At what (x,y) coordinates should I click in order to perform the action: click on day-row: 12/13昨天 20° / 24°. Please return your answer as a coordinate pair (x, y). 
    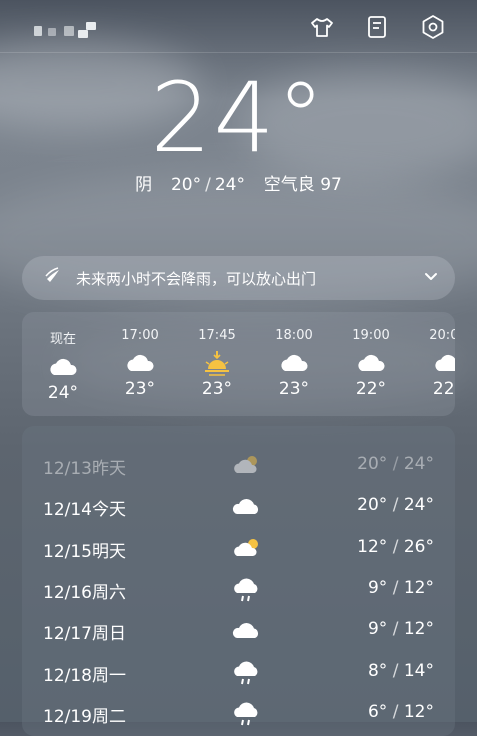
    Looking at the image, I should click on (238, 466).